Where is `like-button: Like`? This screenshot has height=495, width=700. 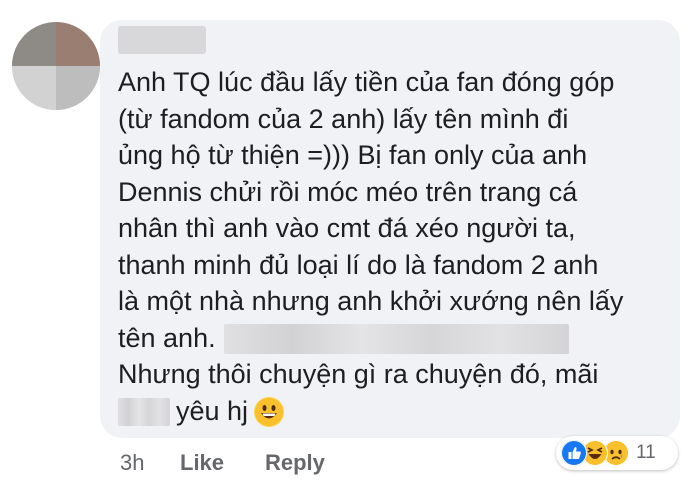
like-button: Like is located at coordinates (202, 463).